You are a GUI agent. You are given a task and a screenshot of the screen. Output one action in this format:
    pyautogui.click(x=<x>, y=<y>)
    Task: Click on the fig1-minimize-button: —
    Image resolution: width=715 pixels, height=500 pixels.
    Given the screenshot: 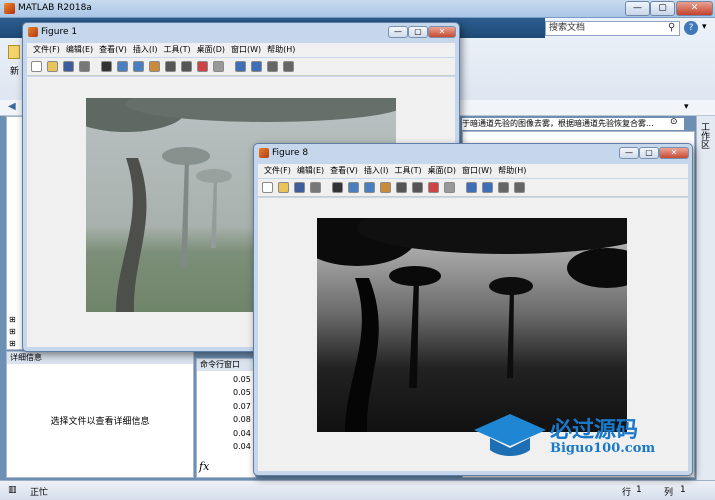 What is the action you would take?
    pyautogui.click(x=398, y=32)
    